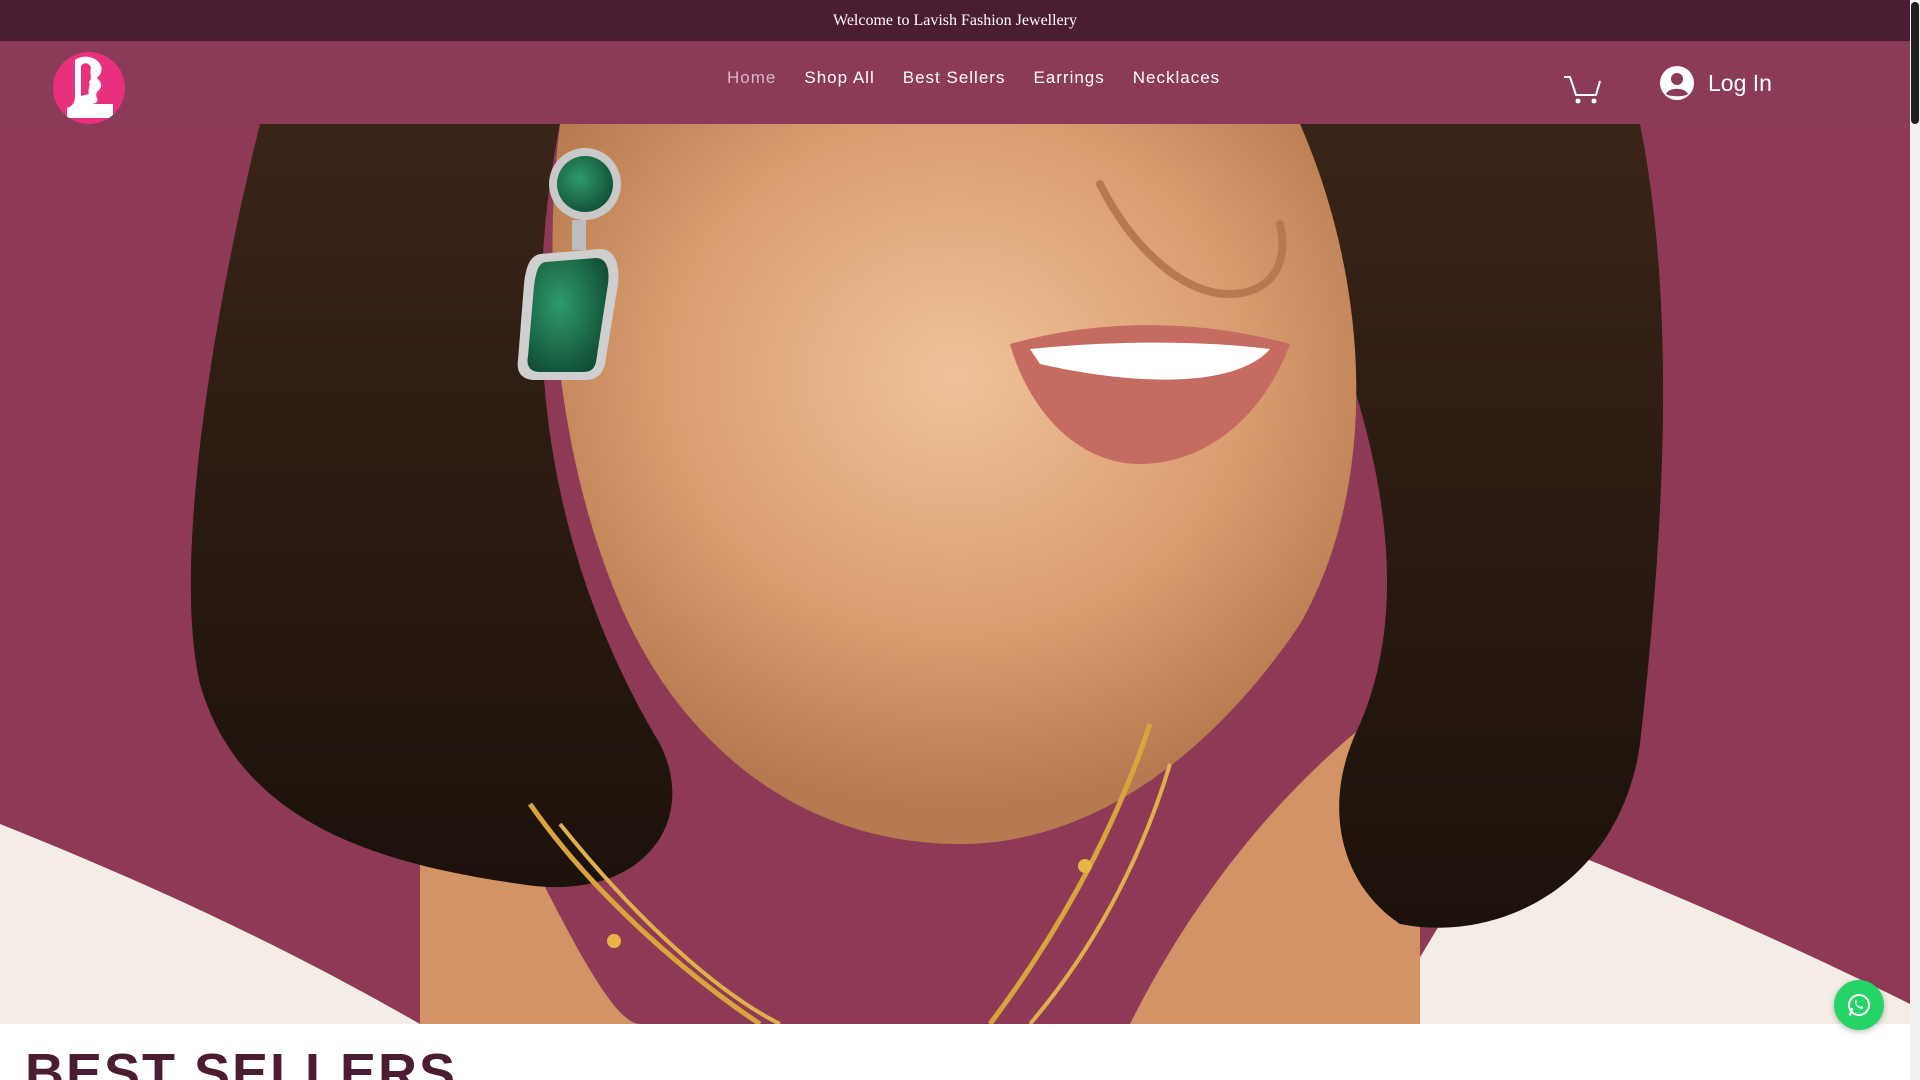 Image resolution: width=1920 pixels, height=1080 pixels. Describe the element at coordinates (1176, 78) in the screenshot. I see `nav-necklaces: Necklaces` at that location.